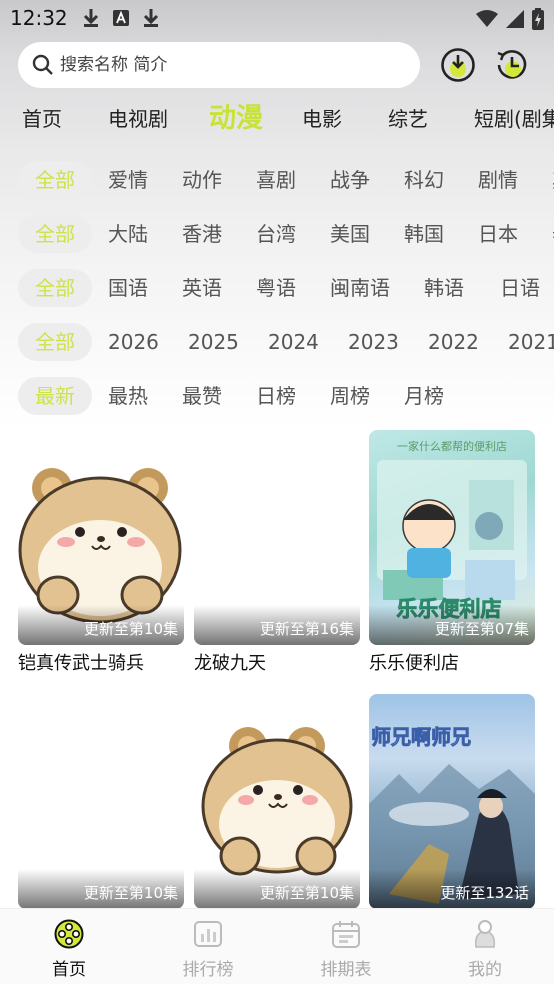  What do you see at coordinates (202, 288) in the screenshot?
I see `chip-language: 英语` at bounding box center [202, 288].